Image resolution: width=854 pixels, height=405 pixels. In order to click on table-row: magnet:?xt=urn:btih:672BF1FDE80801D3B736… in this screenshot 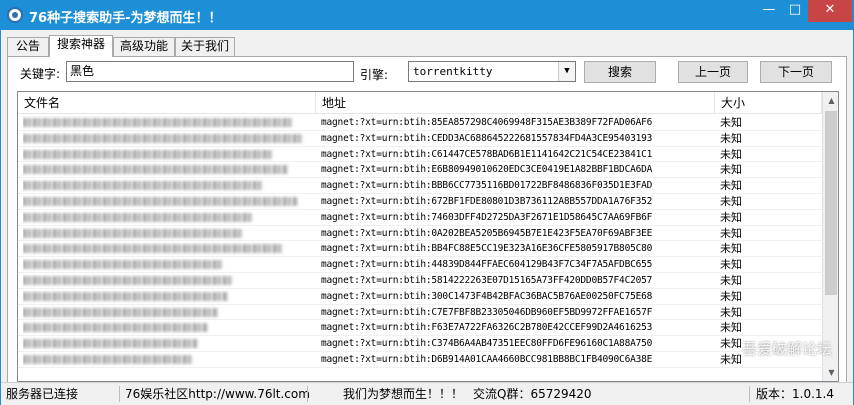, I will do `click(420, 202)`.